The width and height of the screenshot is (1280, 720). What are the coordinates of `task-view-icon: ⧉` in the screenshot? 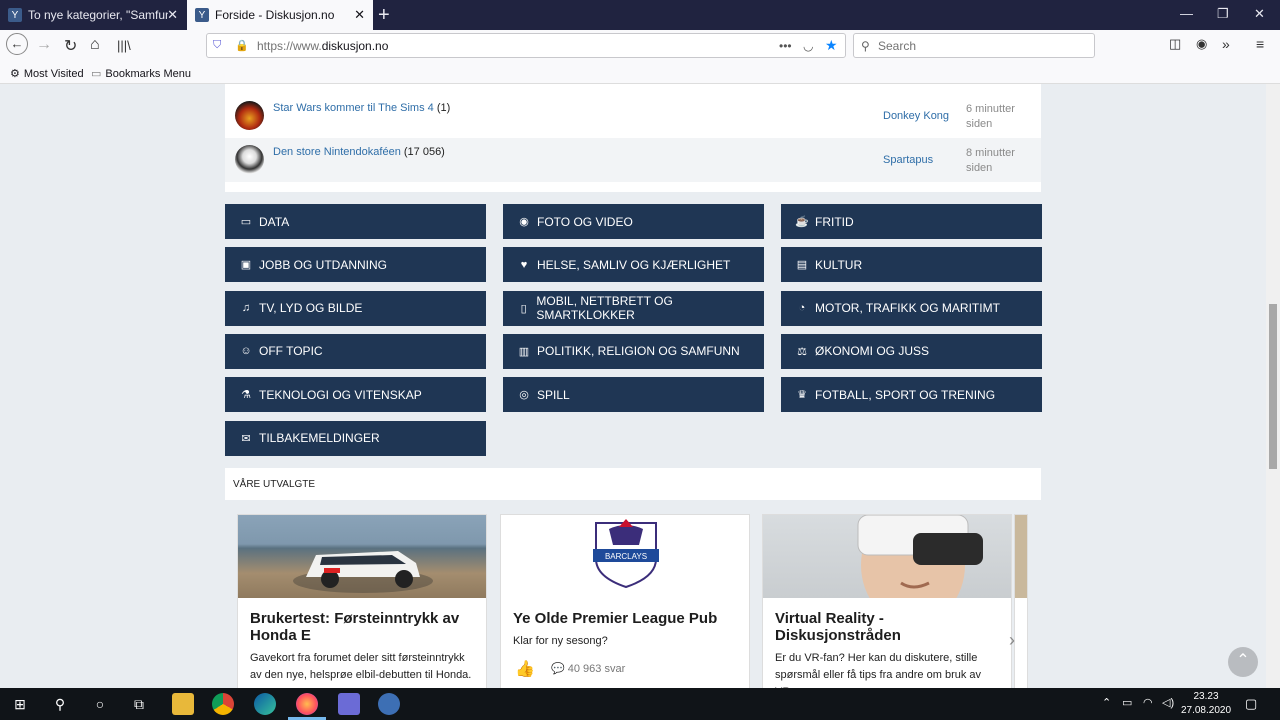 It's located at (139, 704).